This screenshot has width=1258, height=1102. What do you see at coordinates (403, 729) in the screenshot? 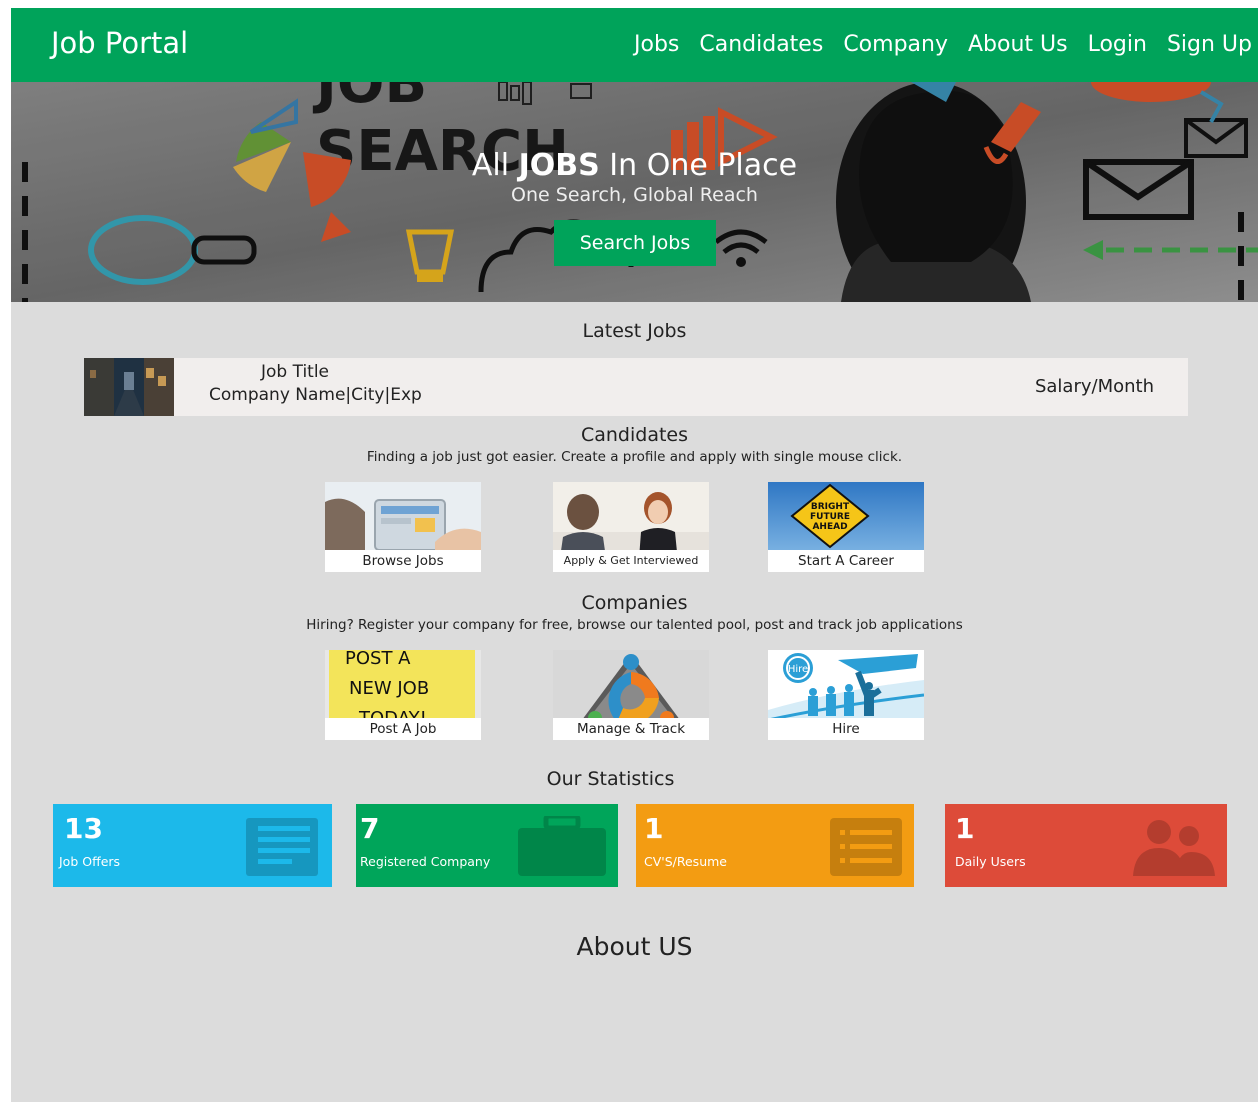
I see `post-a-job-label: Post A Job` at bounding box center [403, 729].